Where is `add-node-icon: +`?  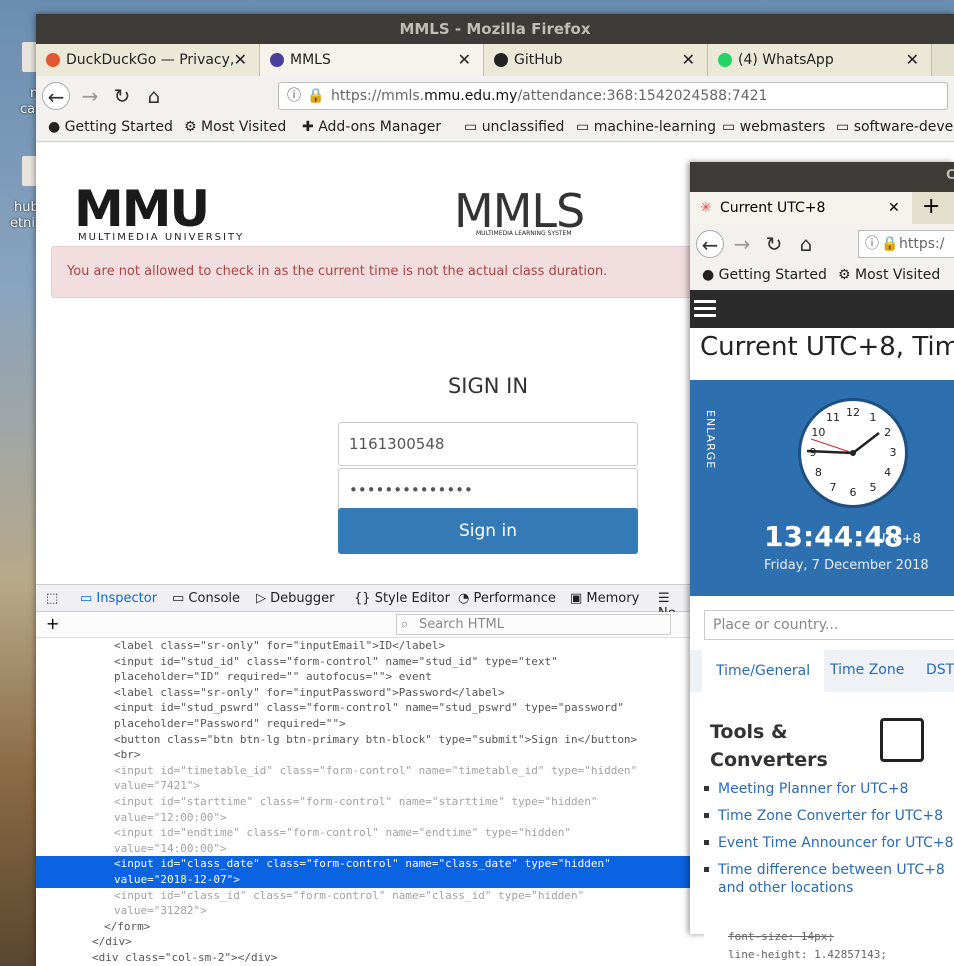 add-node-icon: + is located at coordinates (52, 623).